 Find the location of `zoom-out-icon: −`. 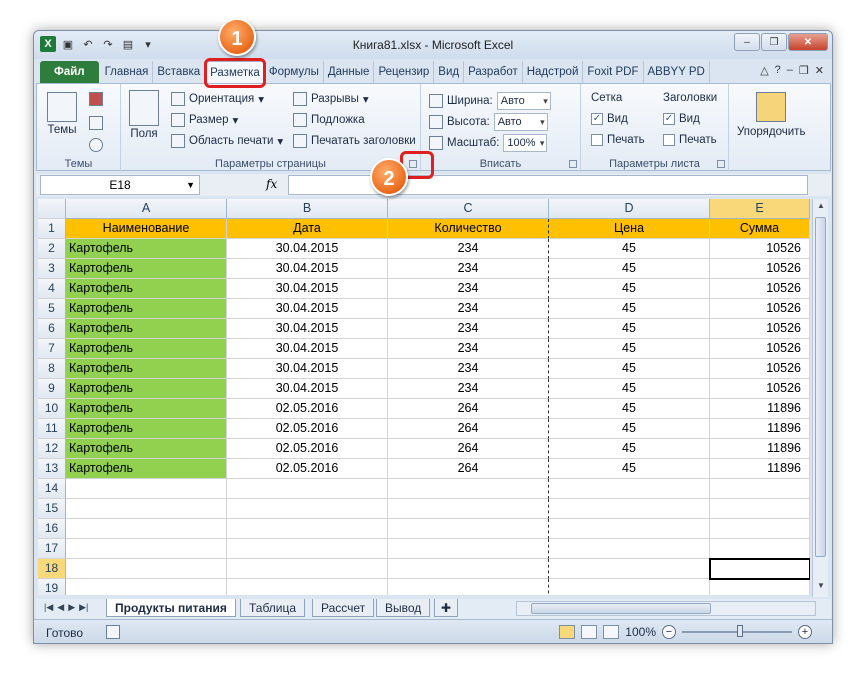

zoom-out-icon: − is located at coordinates (669, 632).